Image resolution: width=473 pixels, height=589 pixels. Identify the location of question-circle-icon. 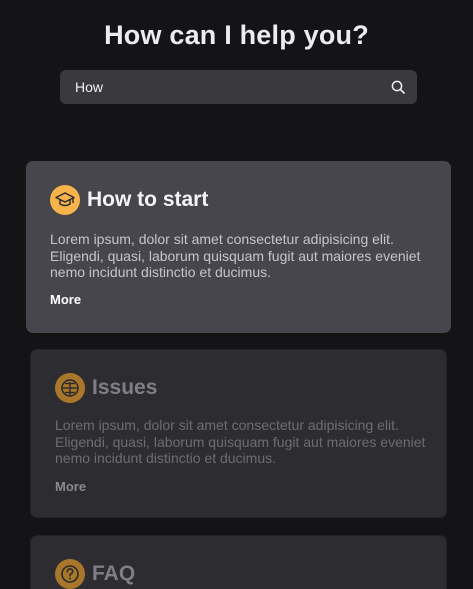
(70, 574).